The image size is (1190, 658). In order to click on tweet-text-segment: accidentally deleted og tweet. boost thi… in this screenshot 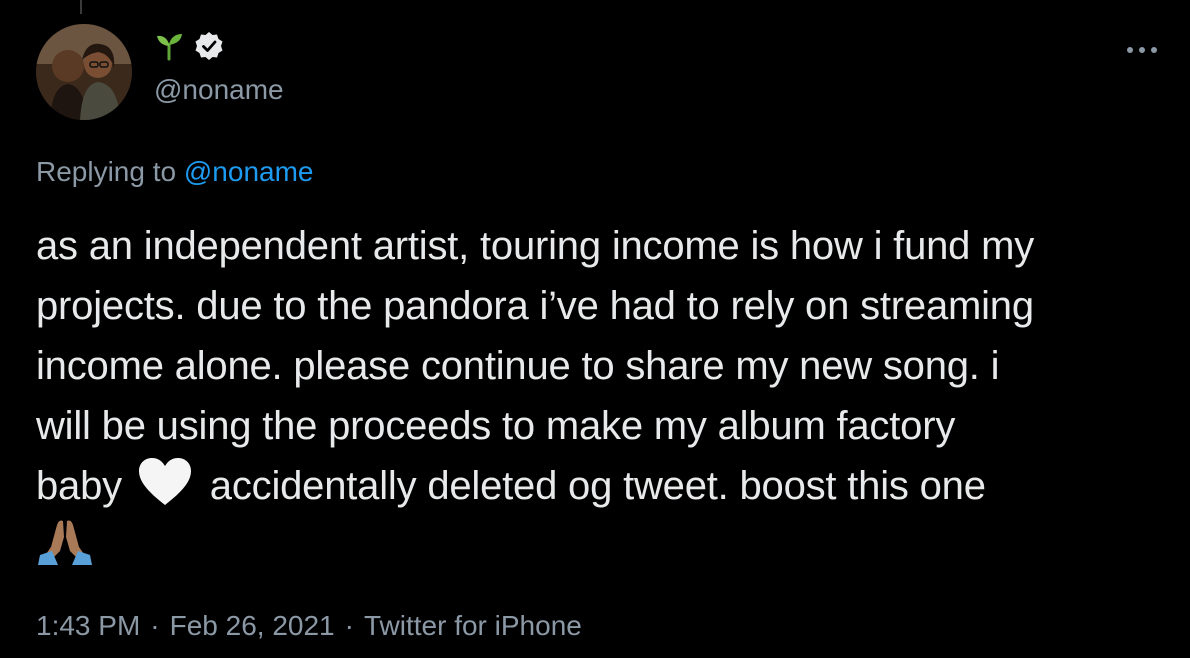, I will do `click(597, 486)`.